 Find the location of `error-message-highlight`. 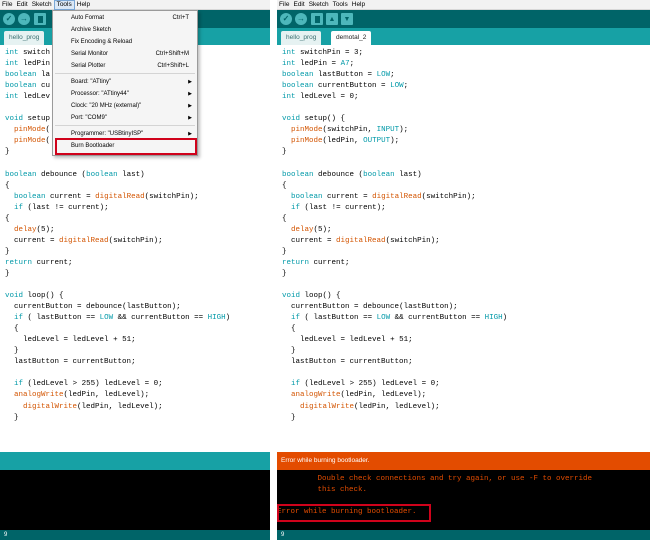

error-message-highlight is located at coordinates (354, 513).